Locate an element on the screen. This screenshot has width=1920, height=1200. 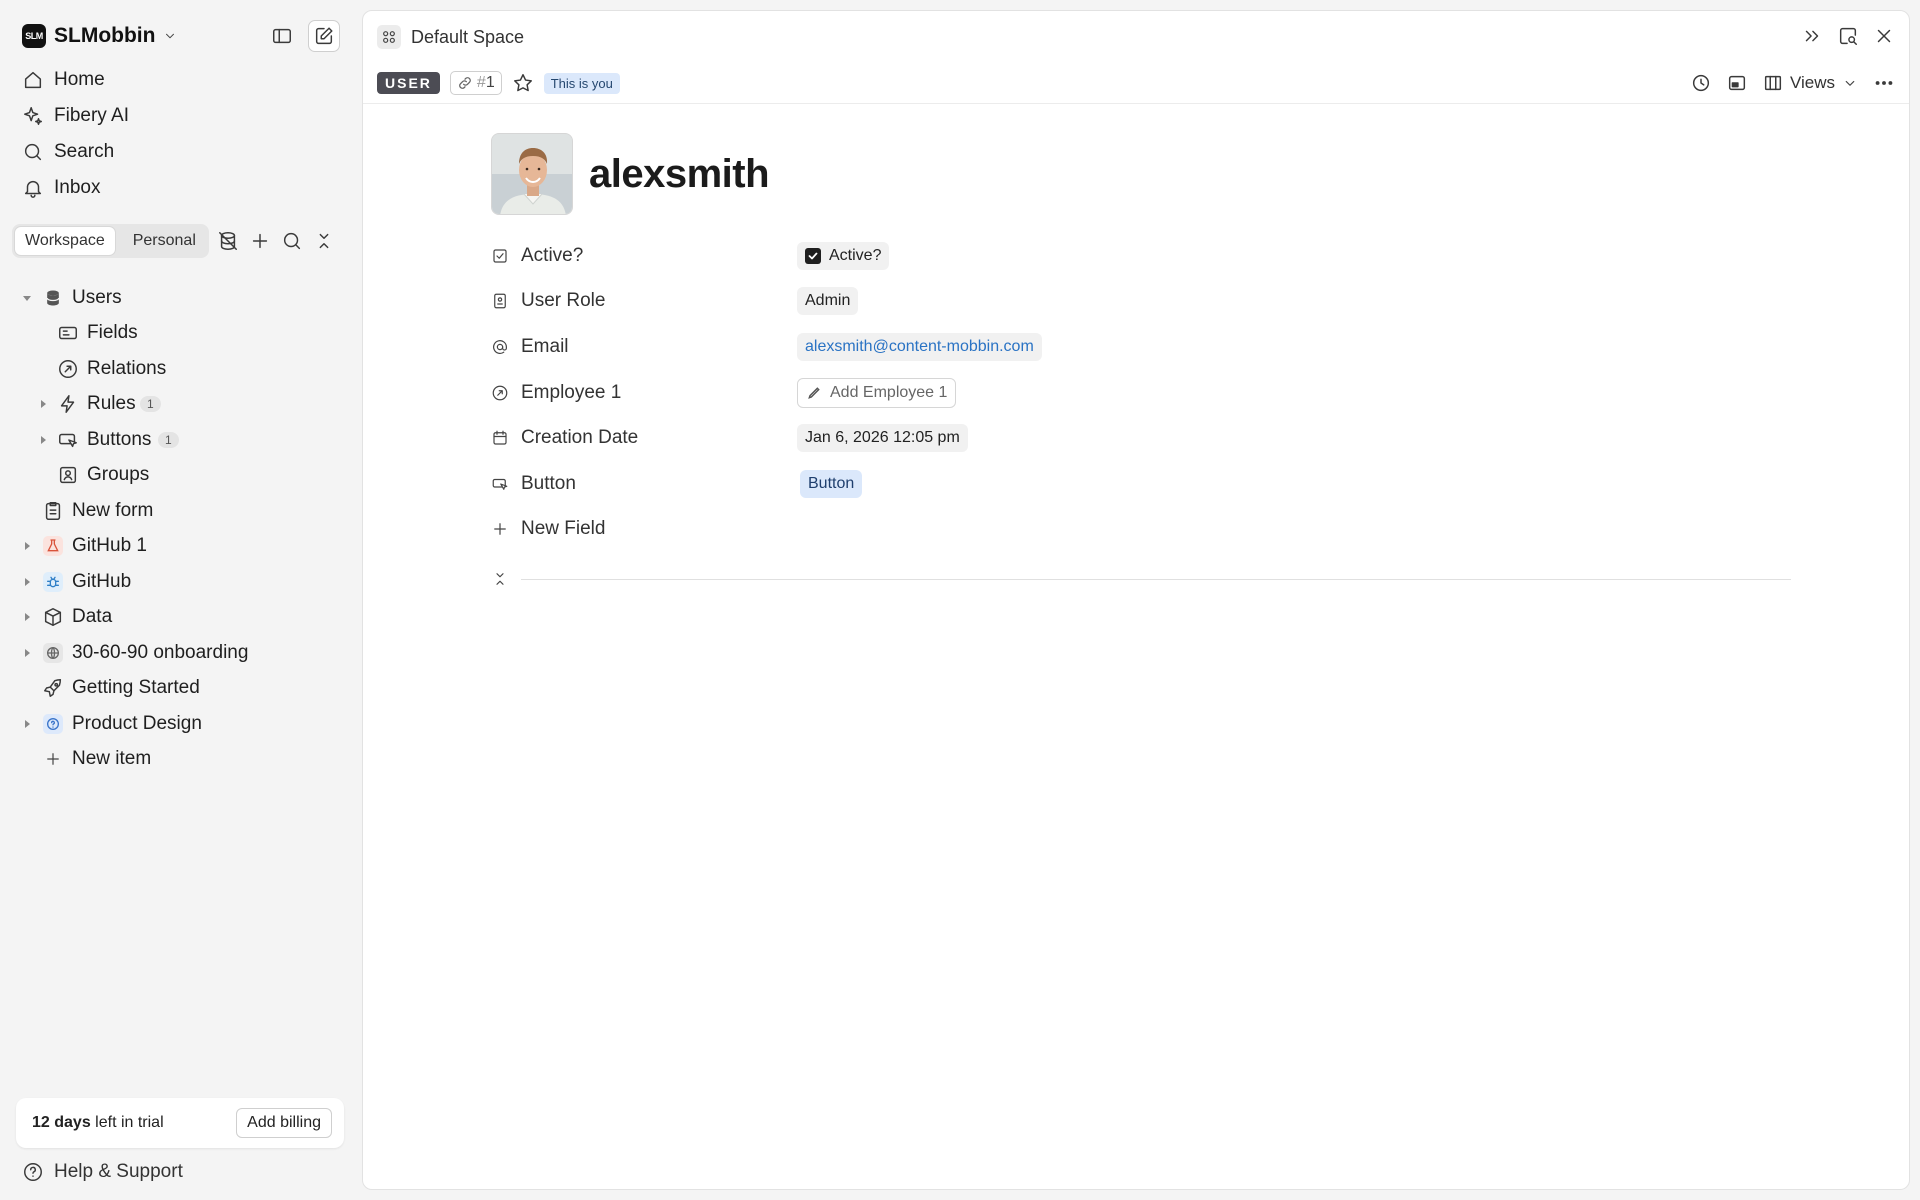
field-label-email: Email is located at coordinates (530, 347).